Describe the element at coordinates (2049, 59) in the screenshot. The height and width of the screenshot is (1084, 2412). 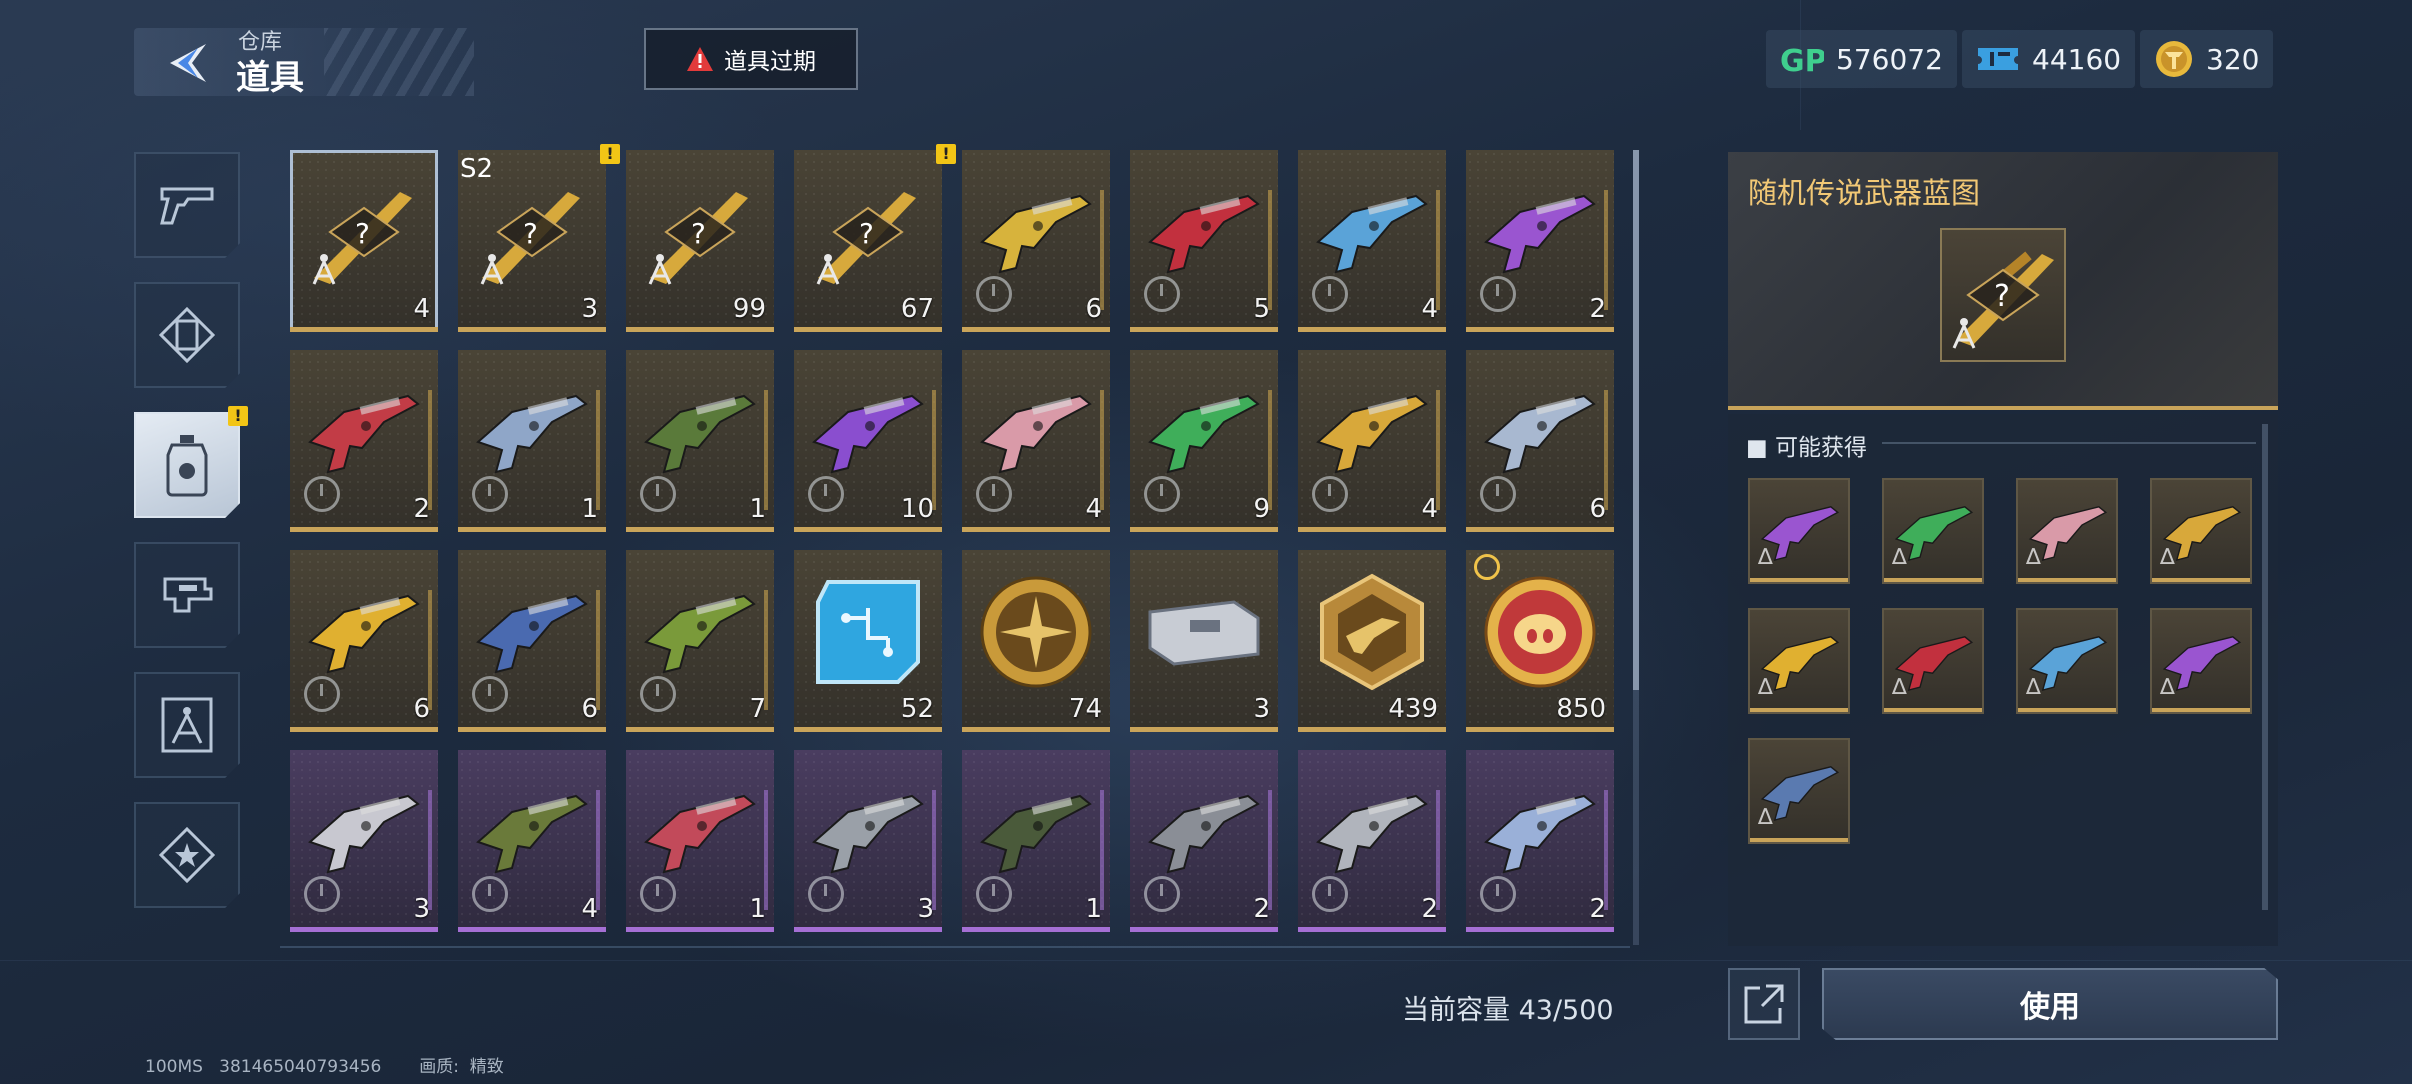
I see `currency-ticket: 44160` at that location.